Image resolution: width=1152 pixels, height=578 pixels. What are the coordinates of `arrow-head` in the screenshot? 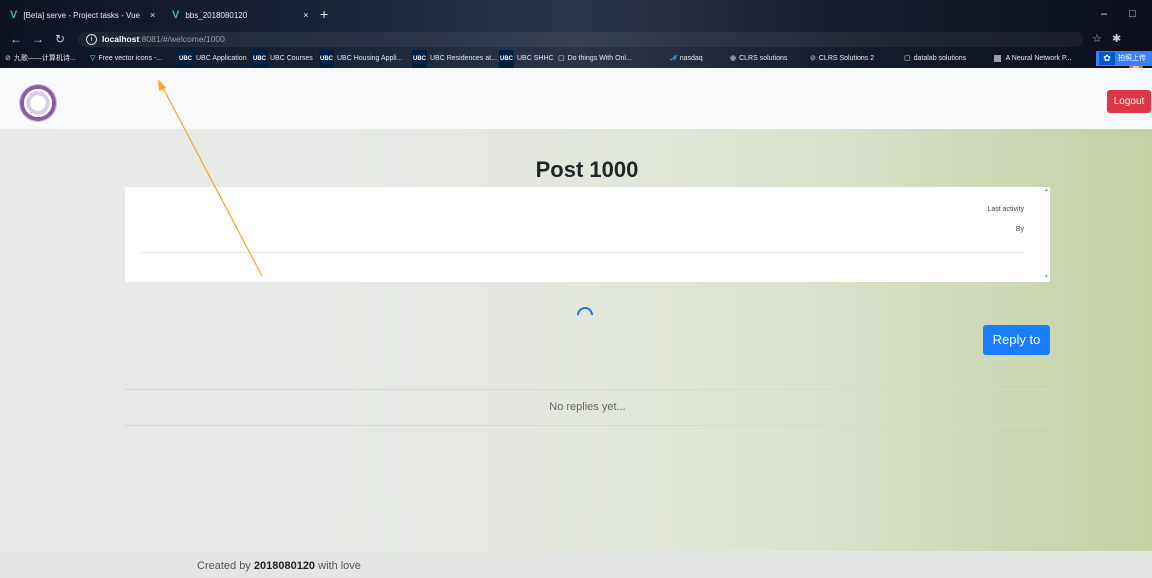 It's located at (162, 85).